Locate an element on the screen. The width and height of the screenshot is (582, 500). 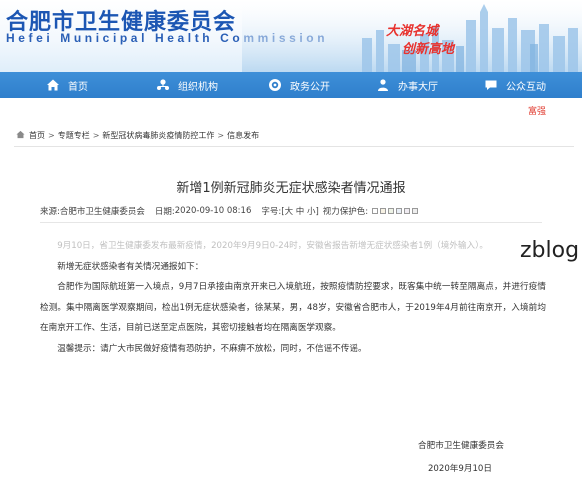
chat-icon is located at coordinates (491, 85).